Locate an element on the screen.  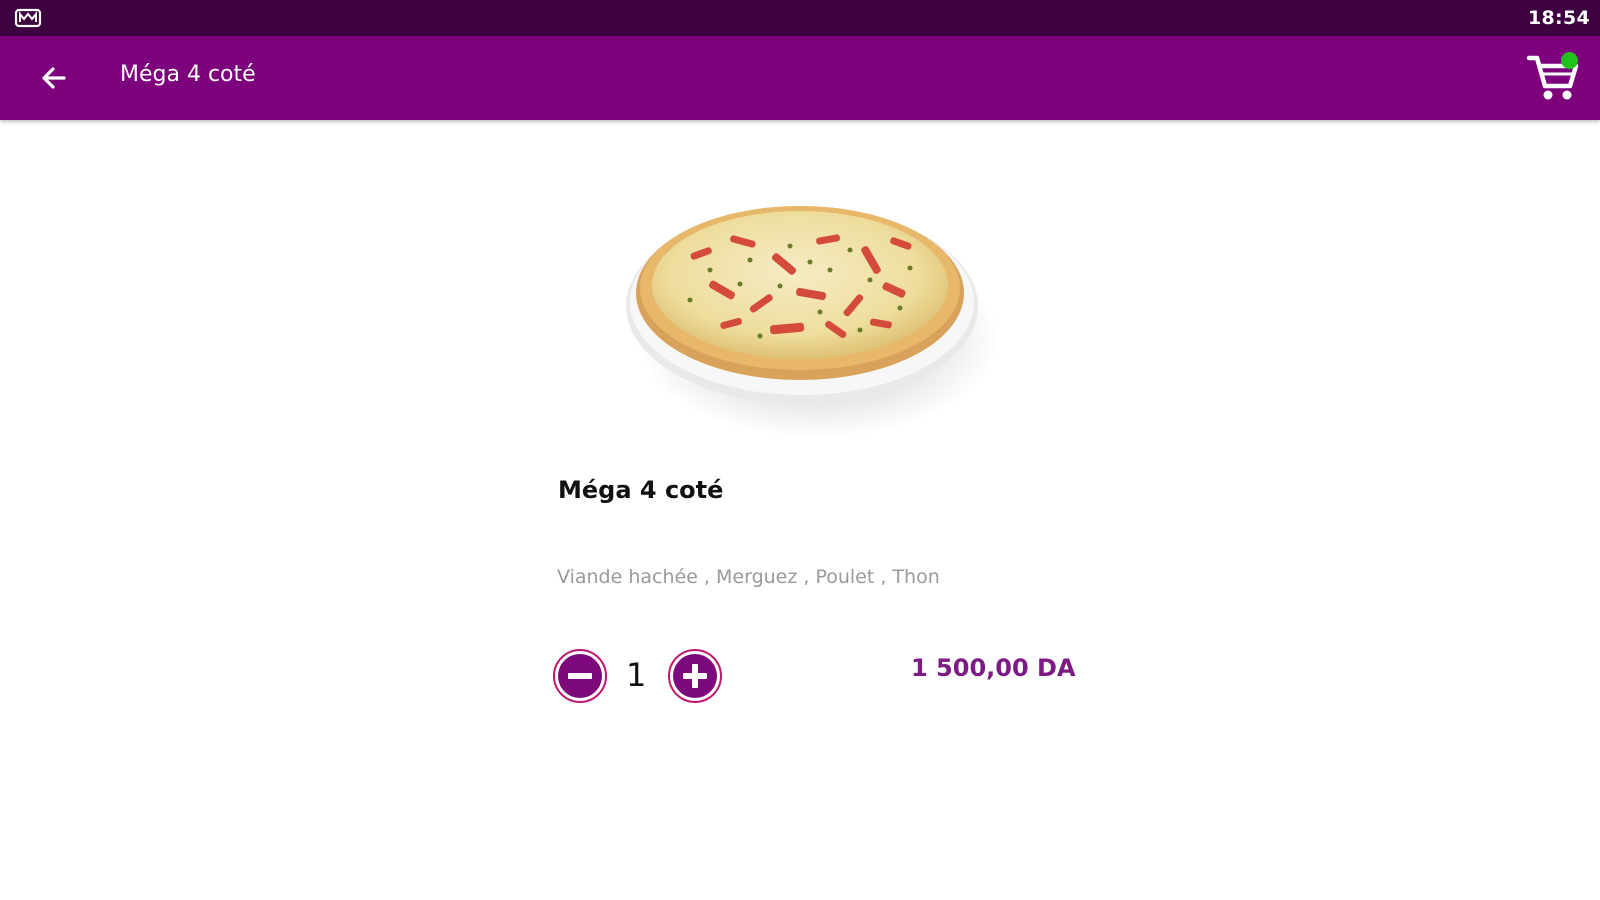
arrow-left-icon is located at coordinates (54, 78).